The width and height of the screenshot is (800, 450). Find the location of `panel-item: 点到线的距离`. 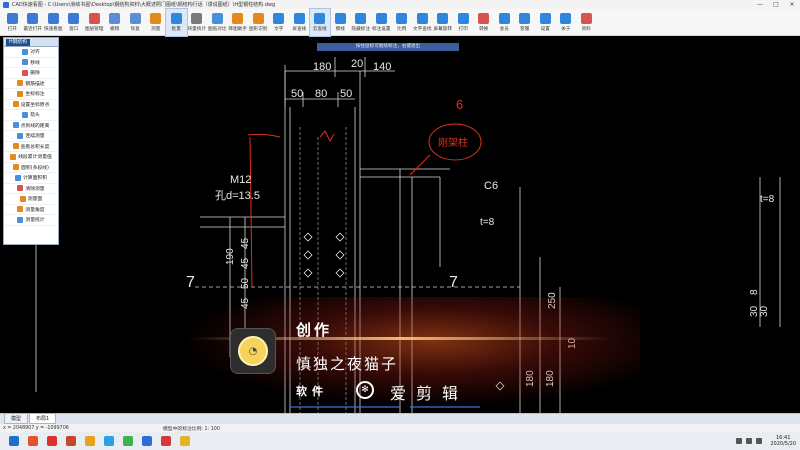

panel-item: 点到线的距离 is located at coordinates (31, 126).